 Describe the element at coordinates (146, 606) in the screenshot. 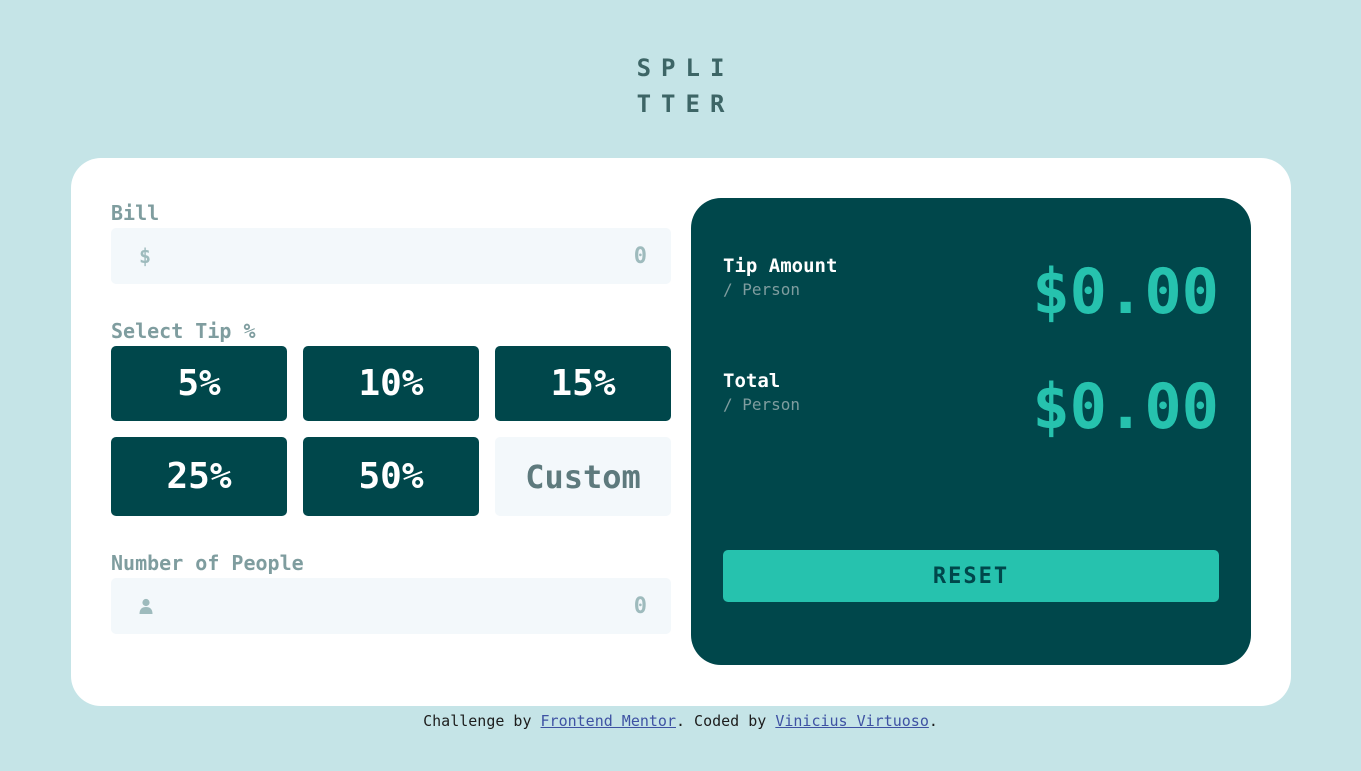

I see `person-icon` at that location.